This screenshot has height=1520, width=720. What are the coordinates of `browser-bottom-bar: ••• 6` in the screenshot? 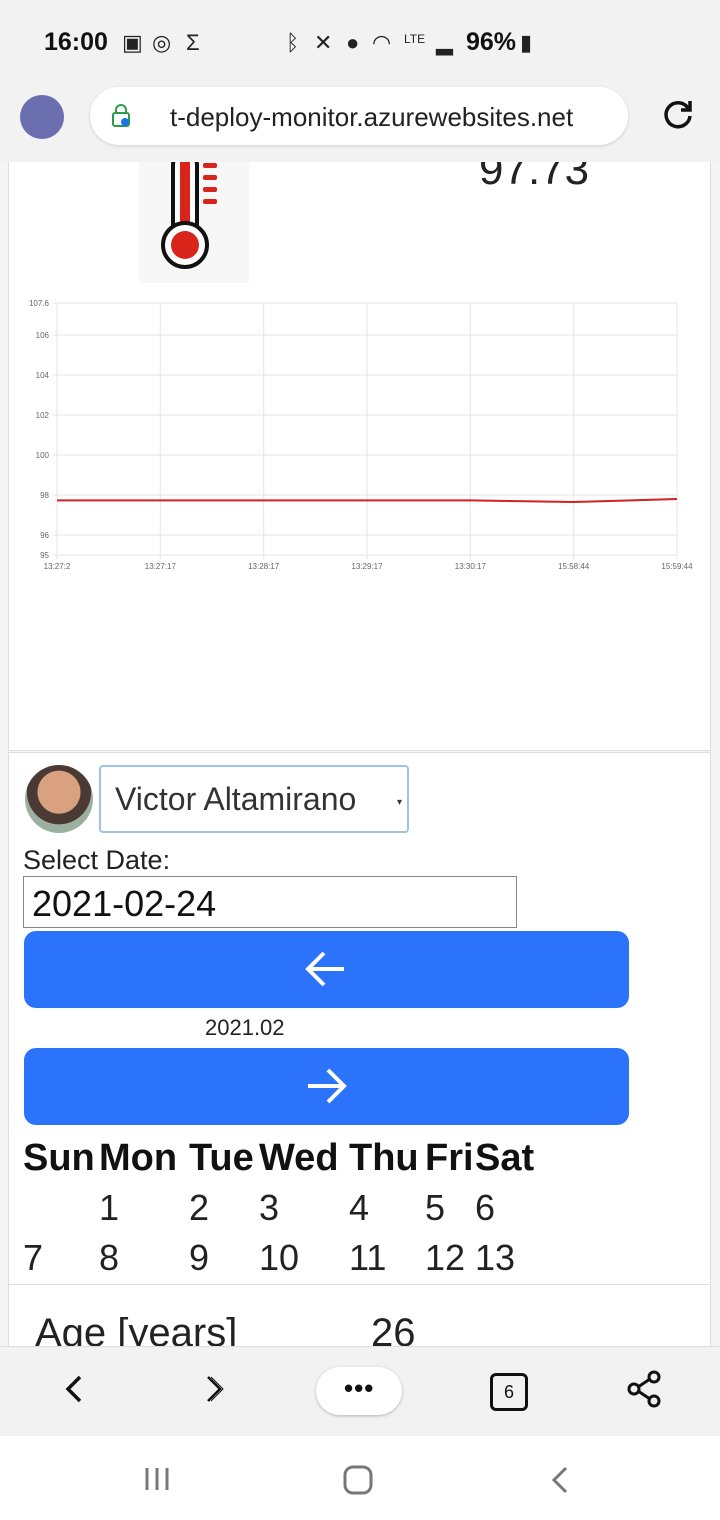 It's located at (360, 1391).